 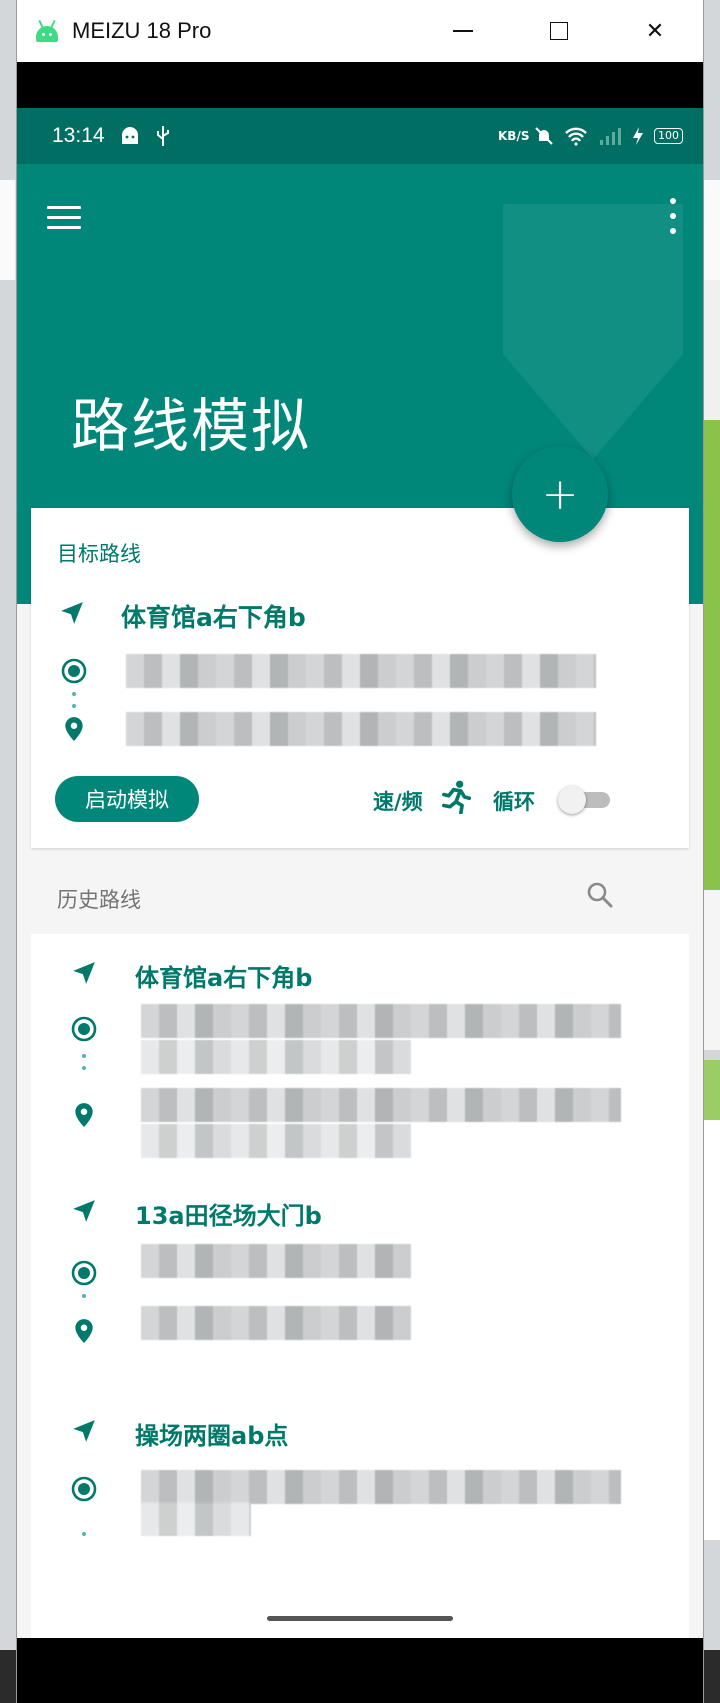 What do you see at coordinates (360, 136) in the screenshot?
I see `status-bar: 13:14 KB/S 100` at bounding box center [360, 136].